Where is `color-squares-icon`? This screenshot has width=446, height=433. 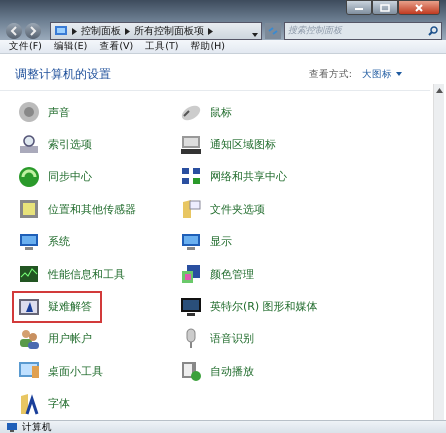 color-squares-icon is located at coordinates (191, 274).